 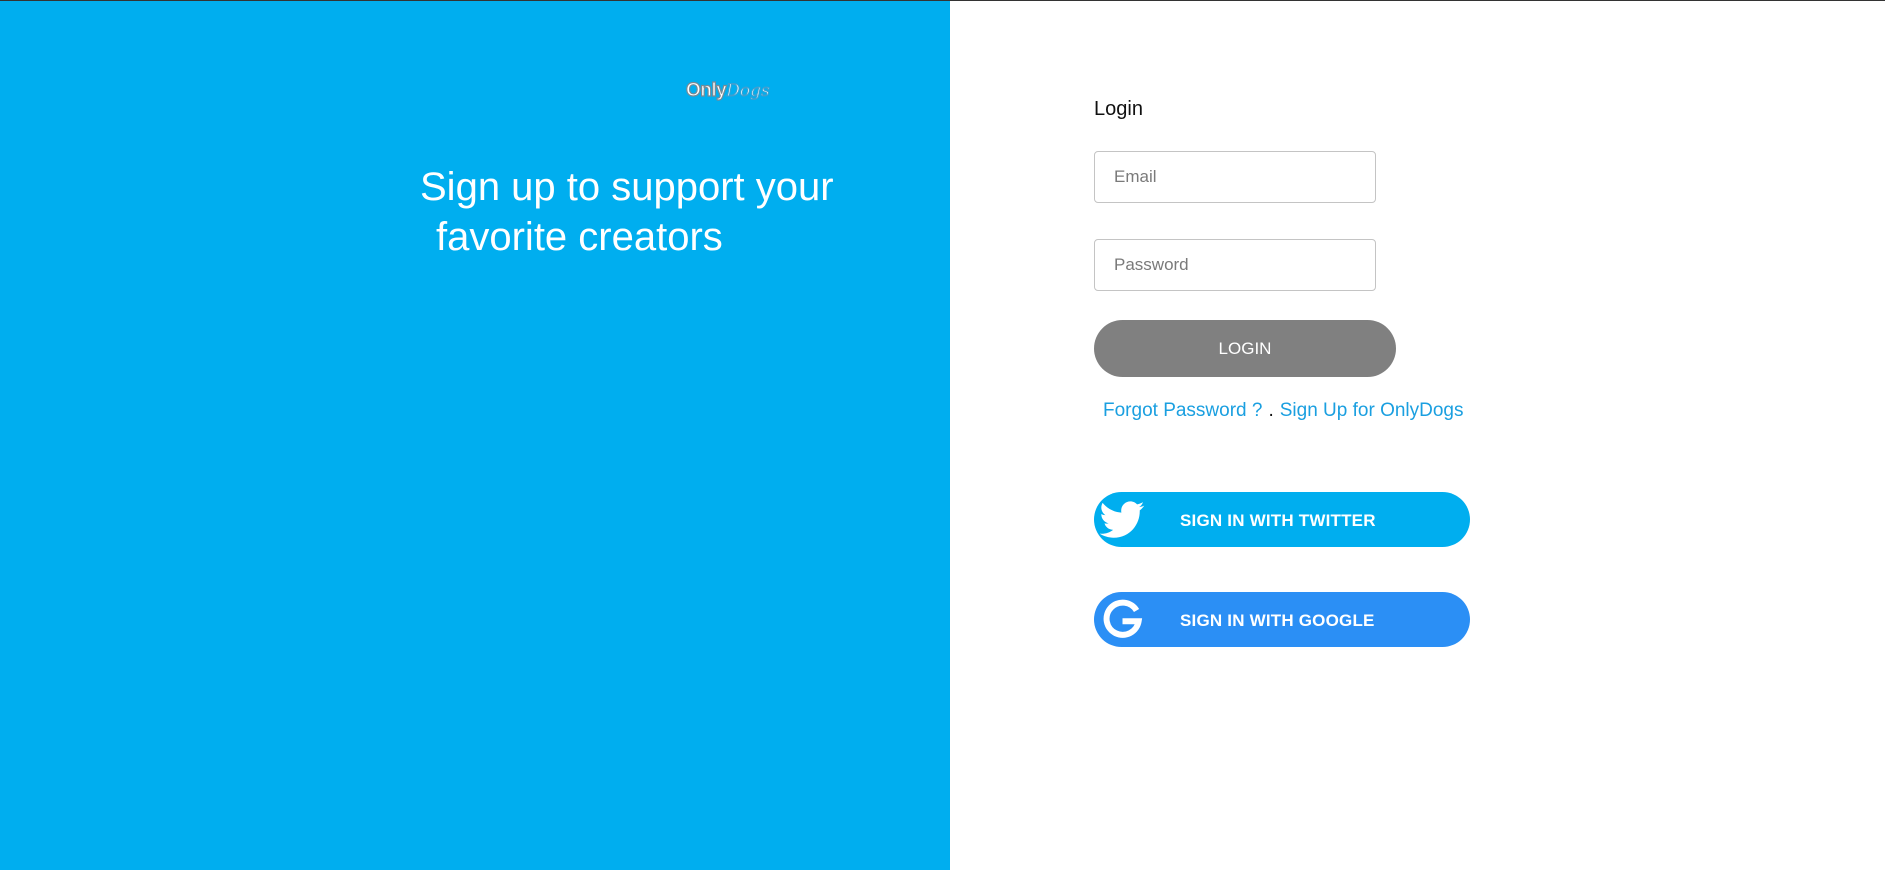 What do you see at coordinates (748, 91) in the screenshot?
I see `logo-text-dogs: Dogs` at bounding box center [748, 91].